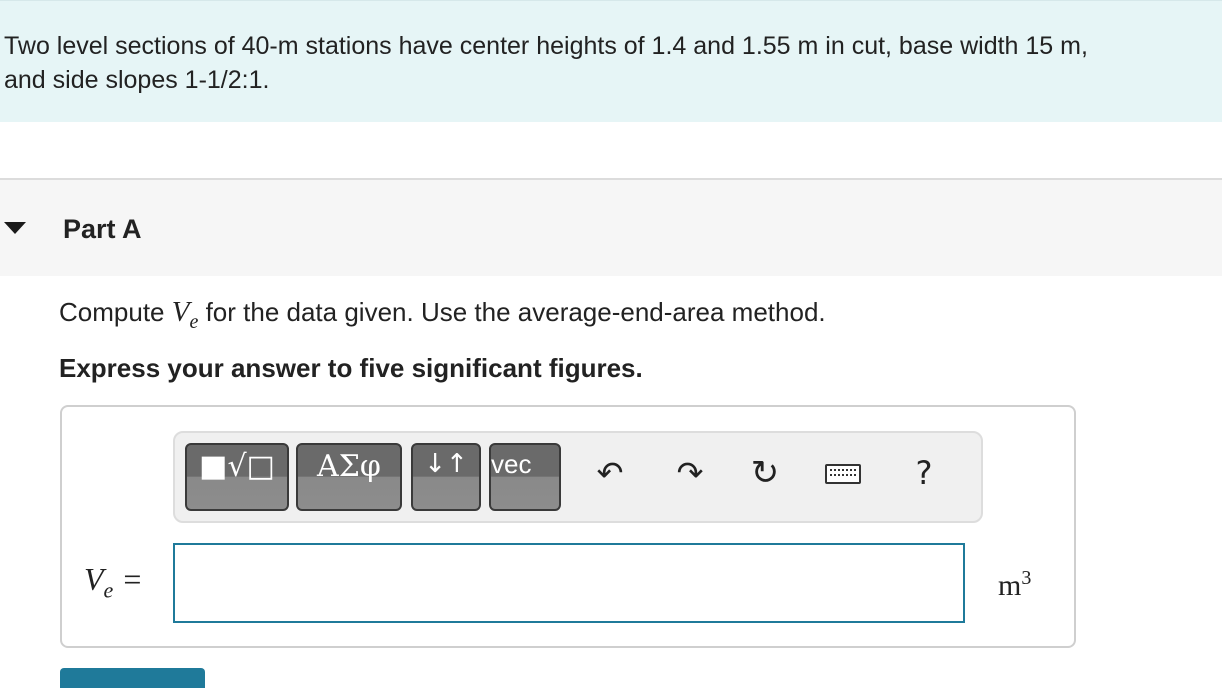 The height and width of the screenshot is (688, 1222). Describe the element at coordinates (569, 583) in the screenshot. I see `answer-input` at that location.